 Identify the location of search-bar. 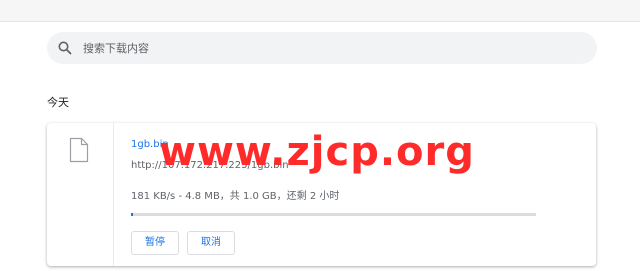
(322, 48).